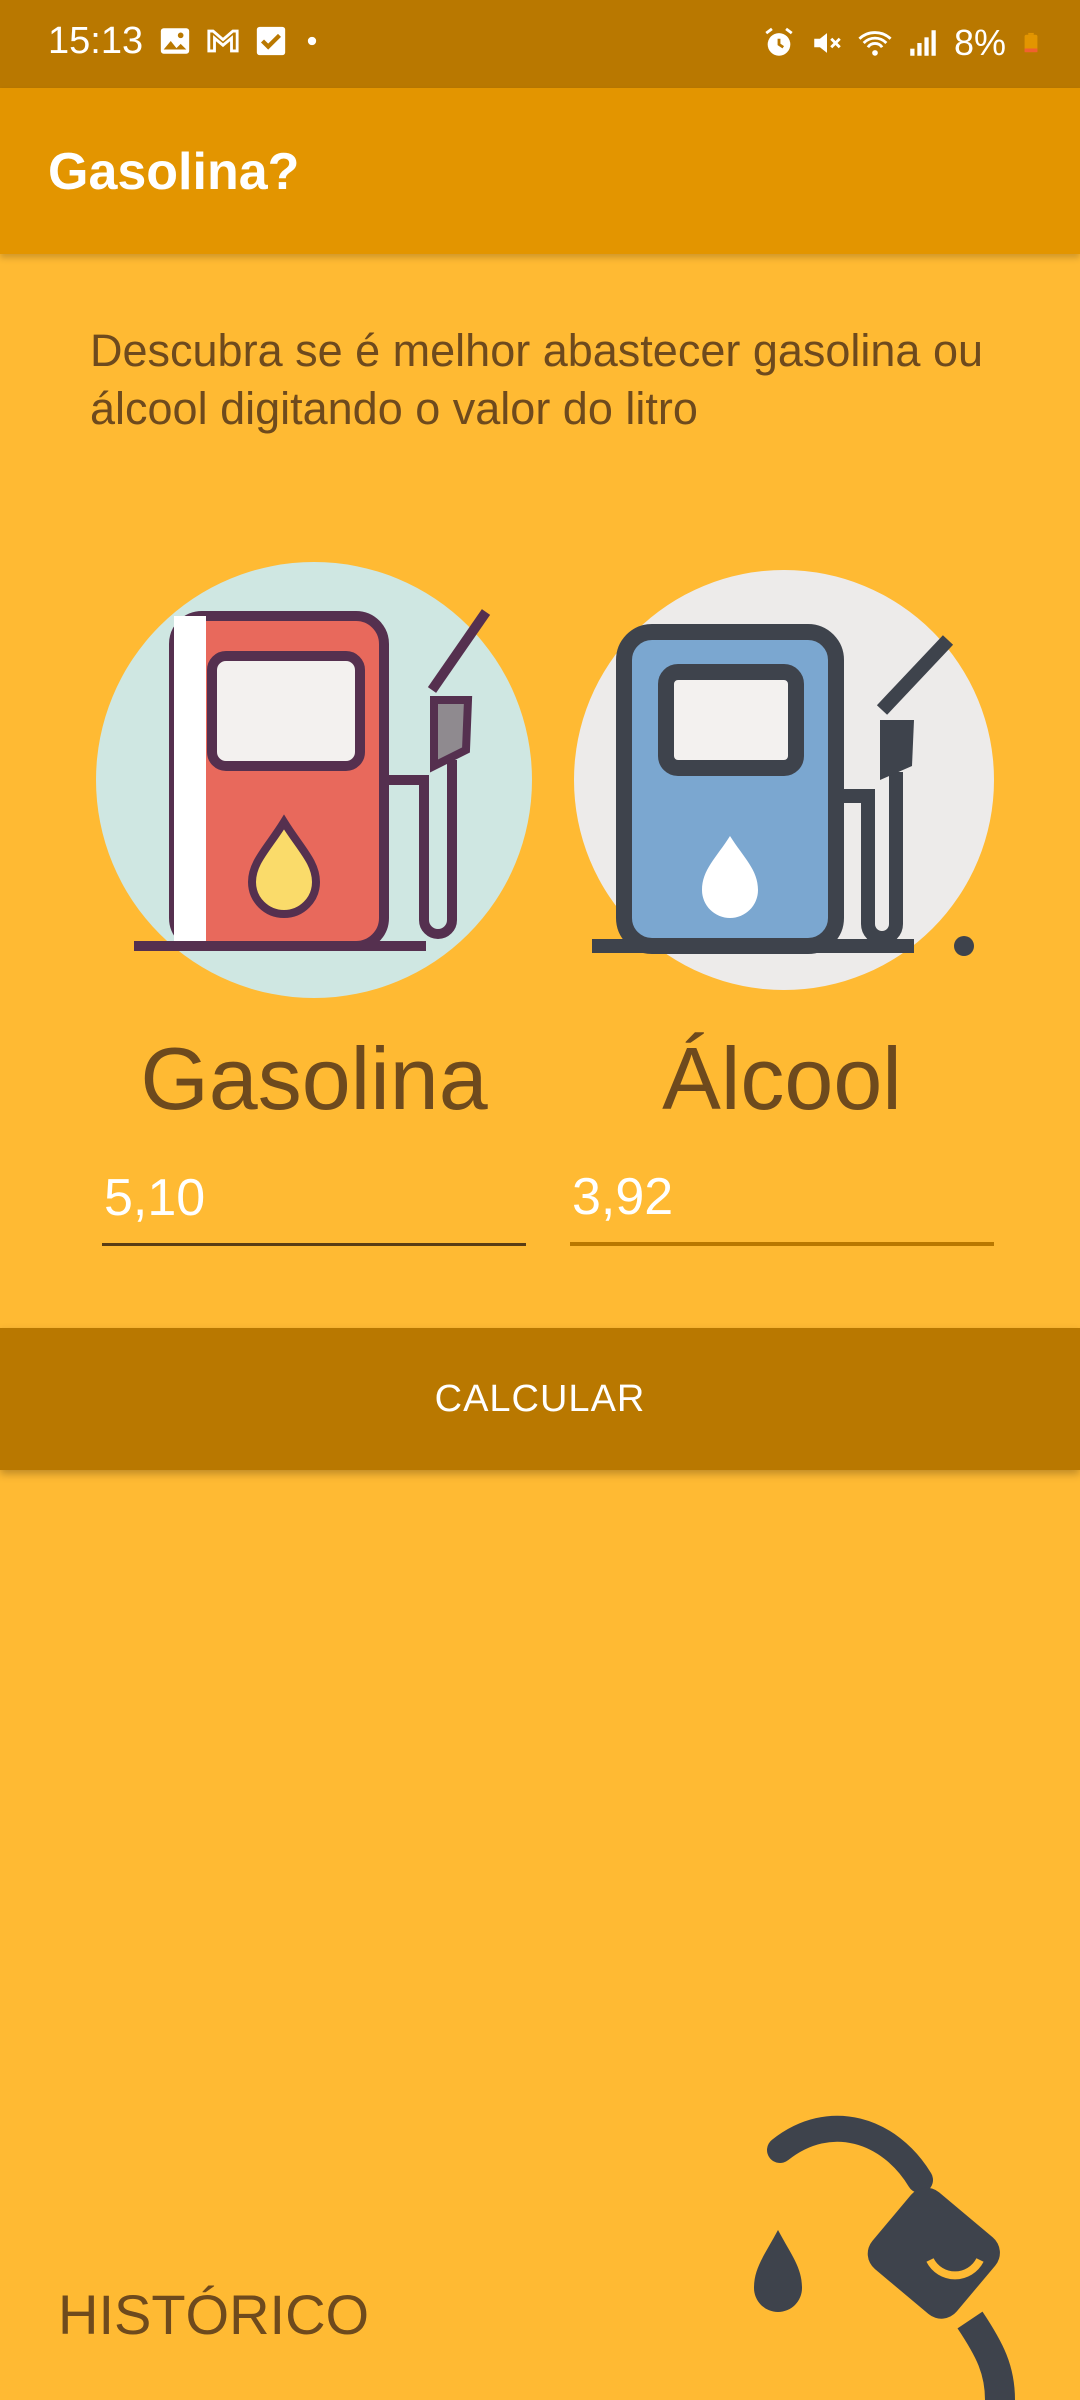  Describe the element at coordinates (314, 1203) in the screenshot. I see `gasolina-price-input` at that location.